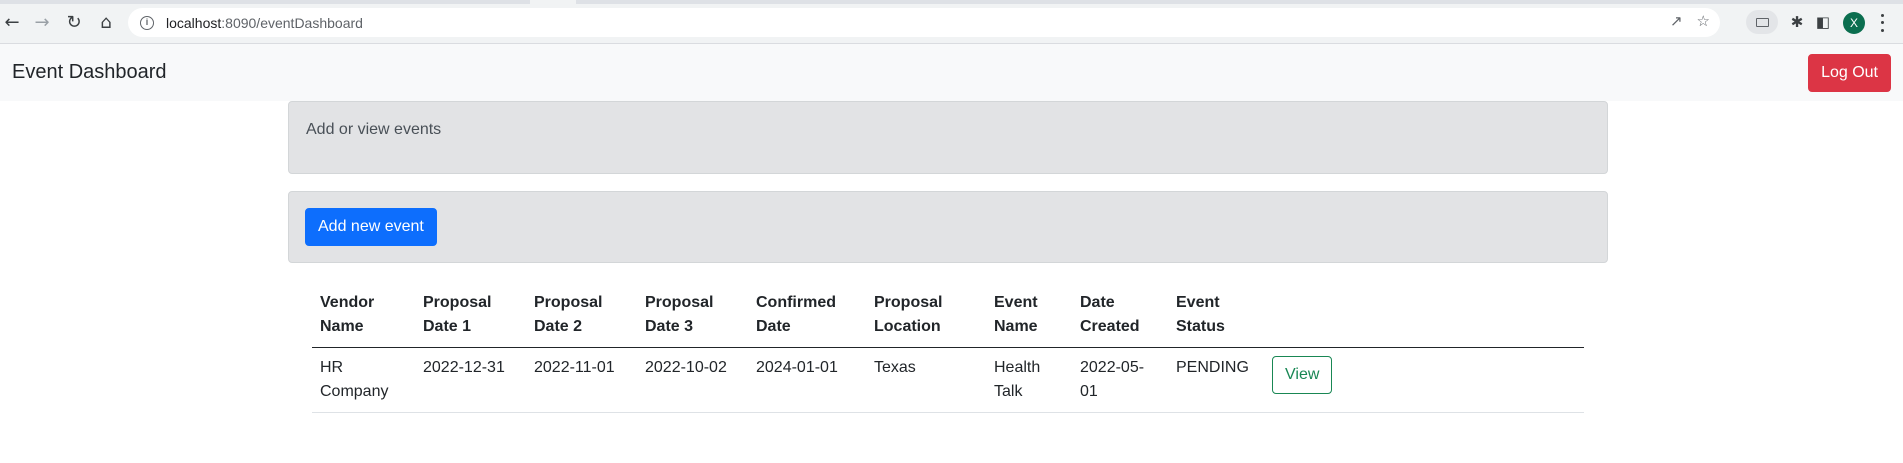 This screenshot has width=1903, height=463. Describe the element at coordinates (1216, 315) in the screenshot. I see `header-event-status: Event Status` at that location.